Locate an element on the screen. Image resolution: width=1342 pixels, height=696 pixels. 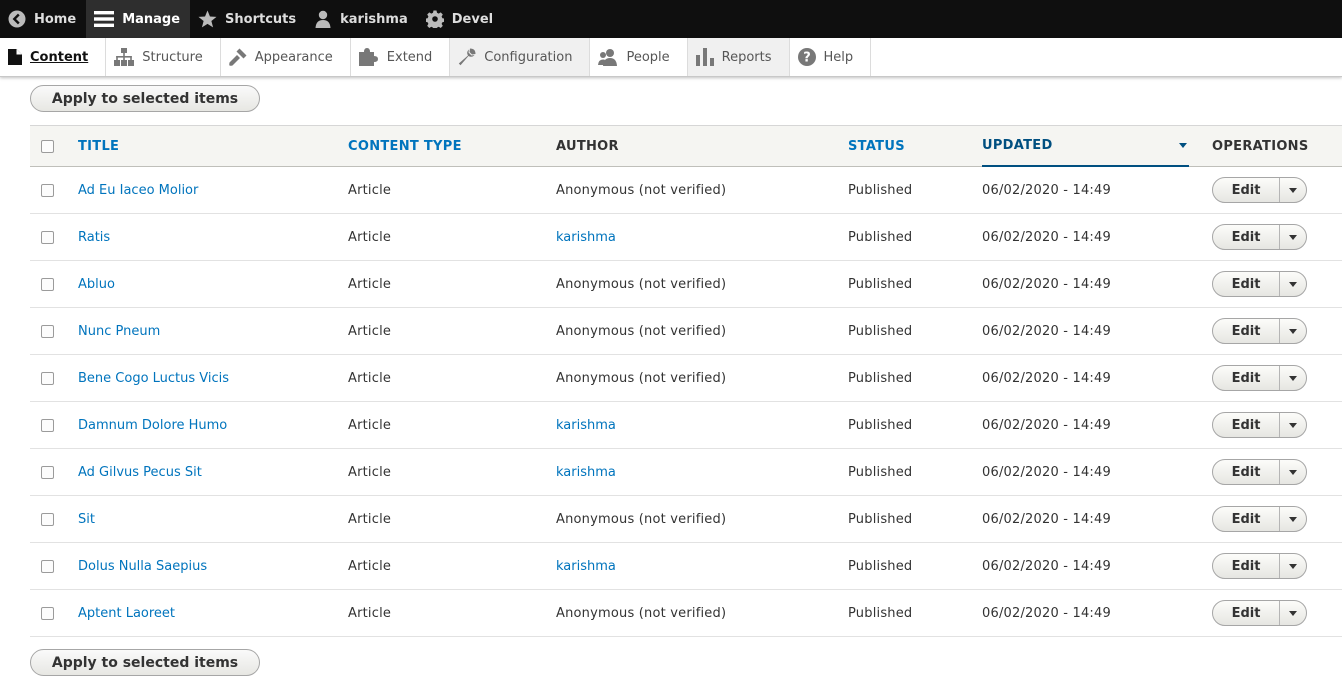
toolbar-shortcuts-label: Shortcuts is located at coordinates (261, 19).